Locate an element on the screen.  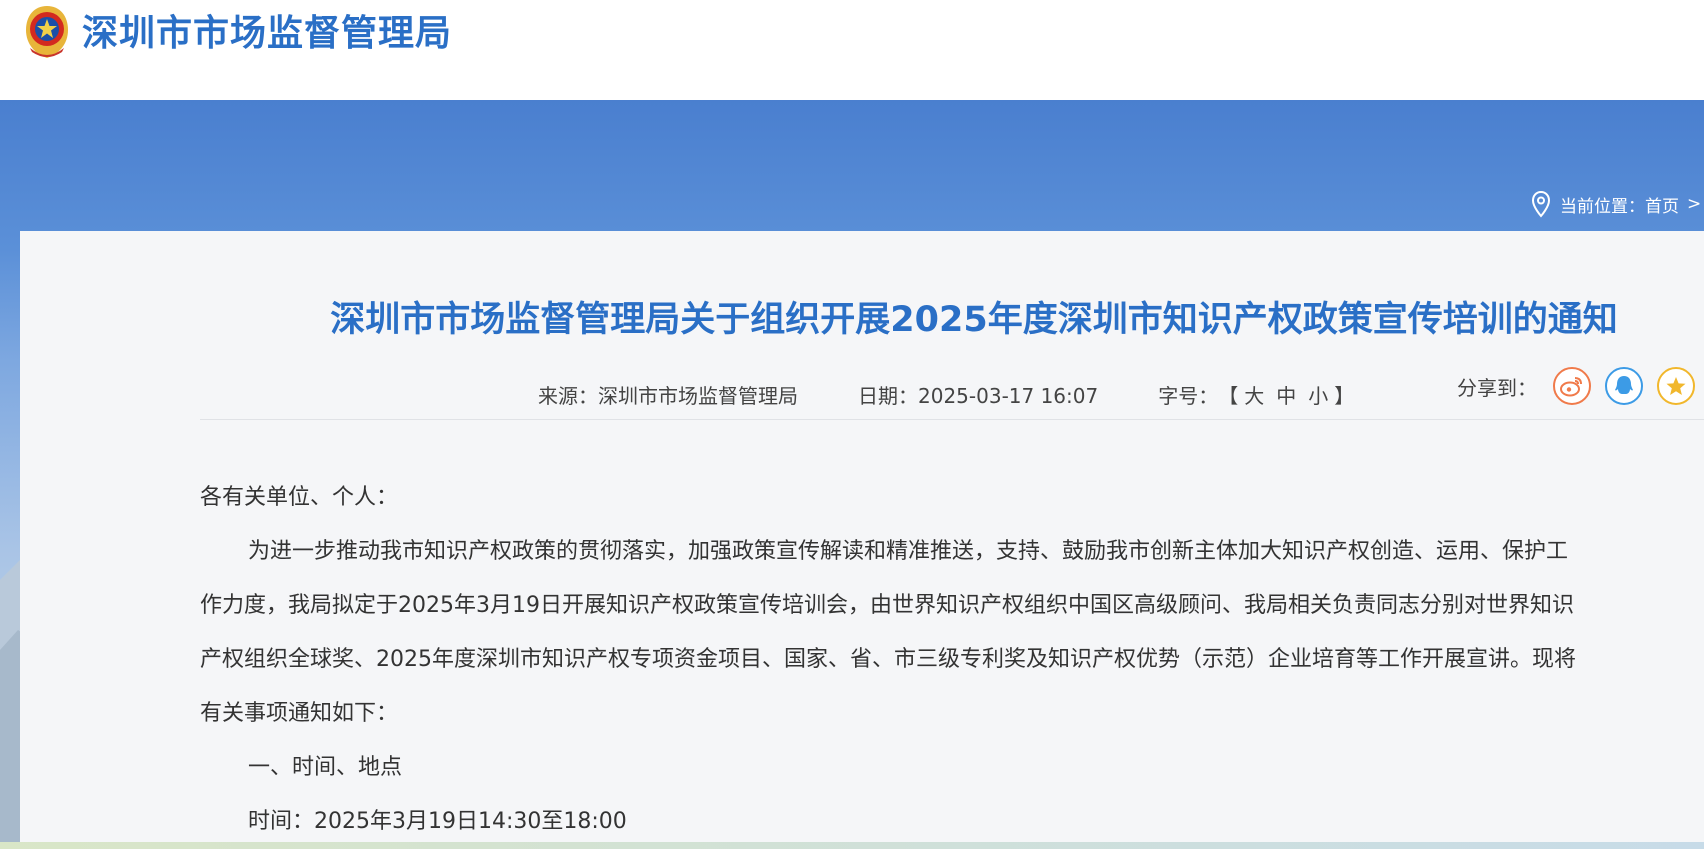
weibo-icon is located at coordinates (1571, 387).